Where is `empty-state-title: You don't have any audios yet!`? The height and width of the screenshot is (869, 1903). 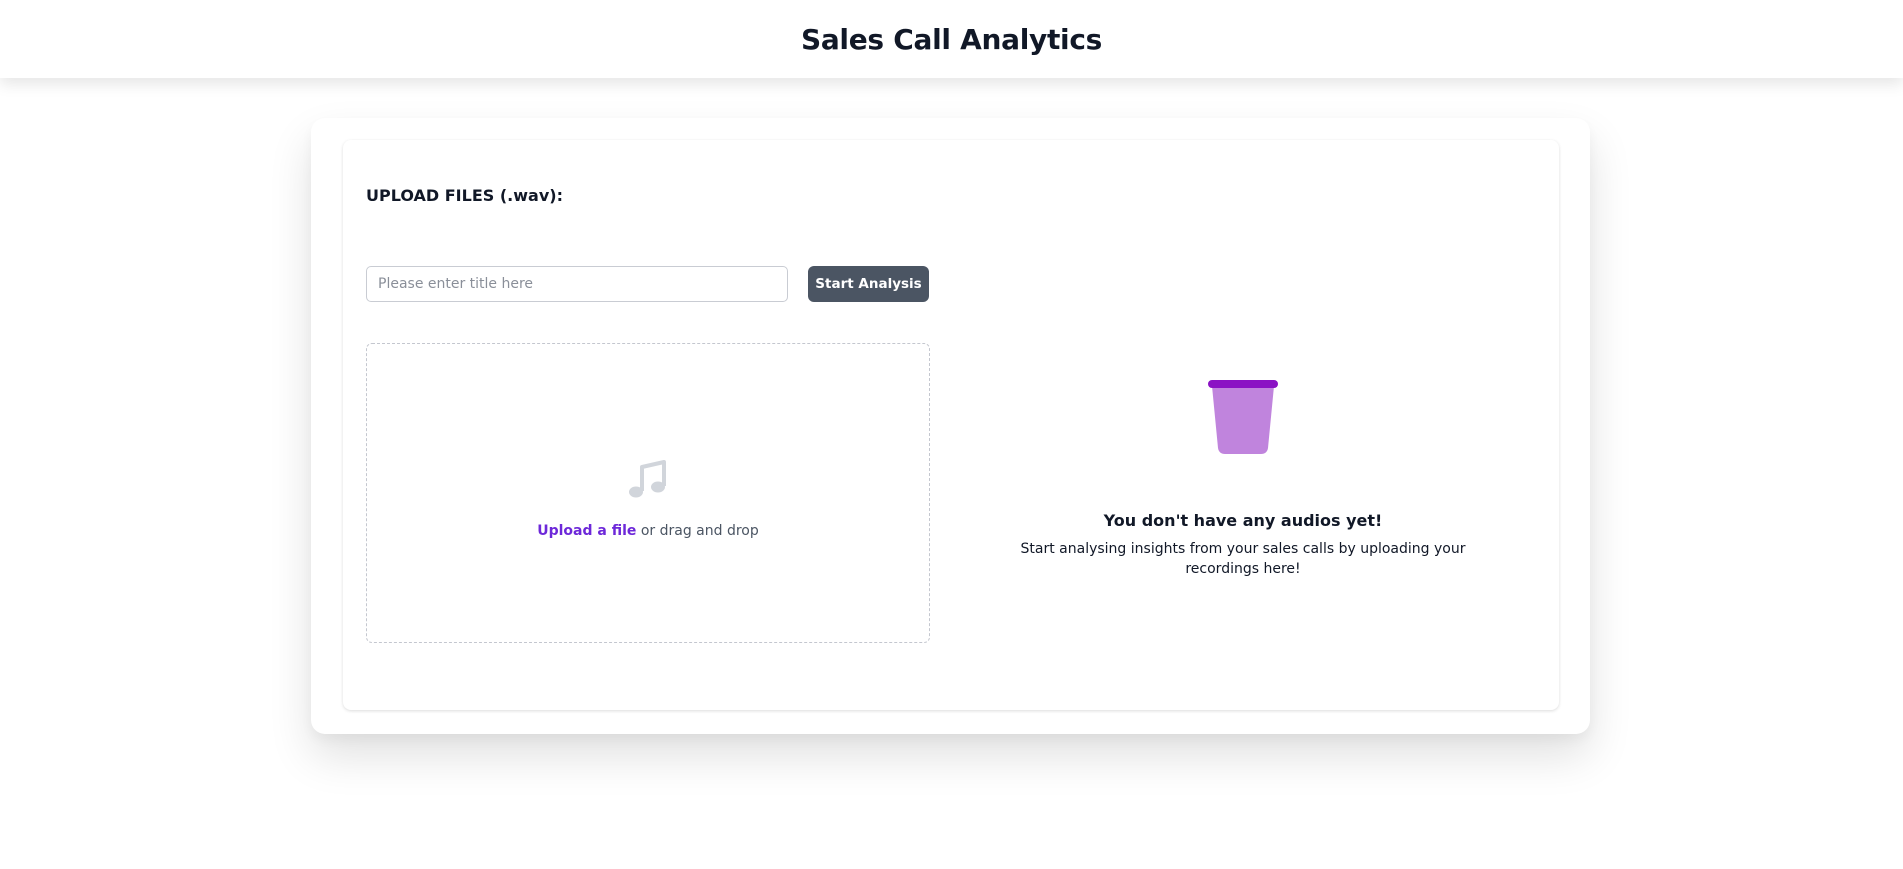 empty-state-title: You don't have any audios yet! is located at coordinates (1243, 520).